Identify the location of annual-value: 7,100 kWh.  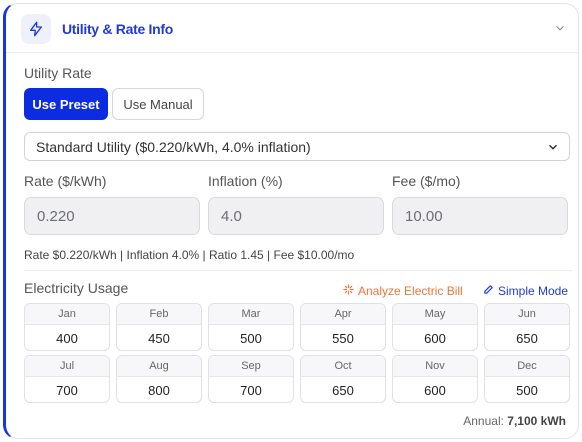
(536, 421).